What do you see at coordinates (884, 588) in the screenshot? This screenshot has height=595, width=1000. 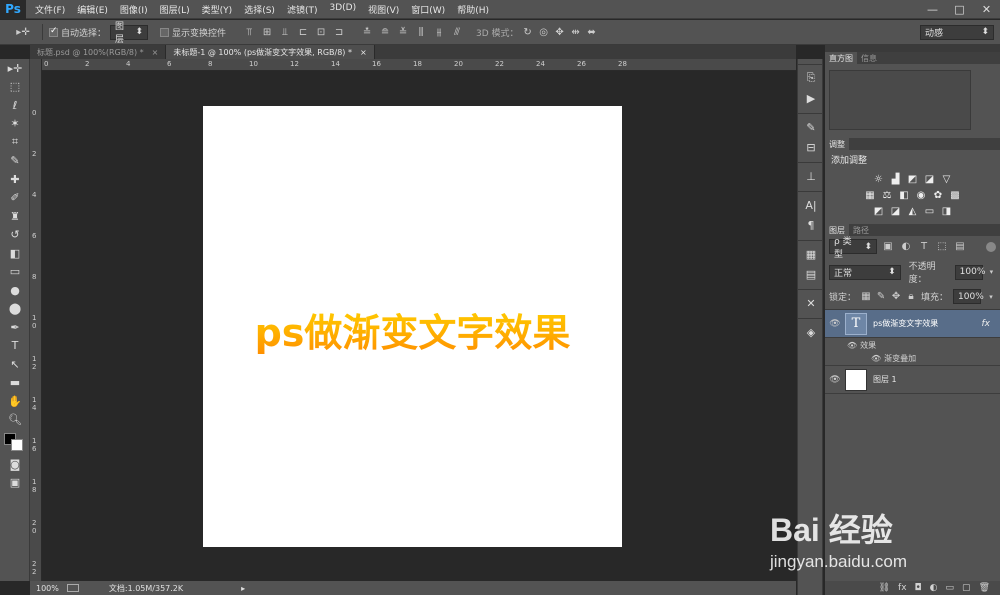 I see `link-layers-icon: ⛓` at bounding box center [884, 588].